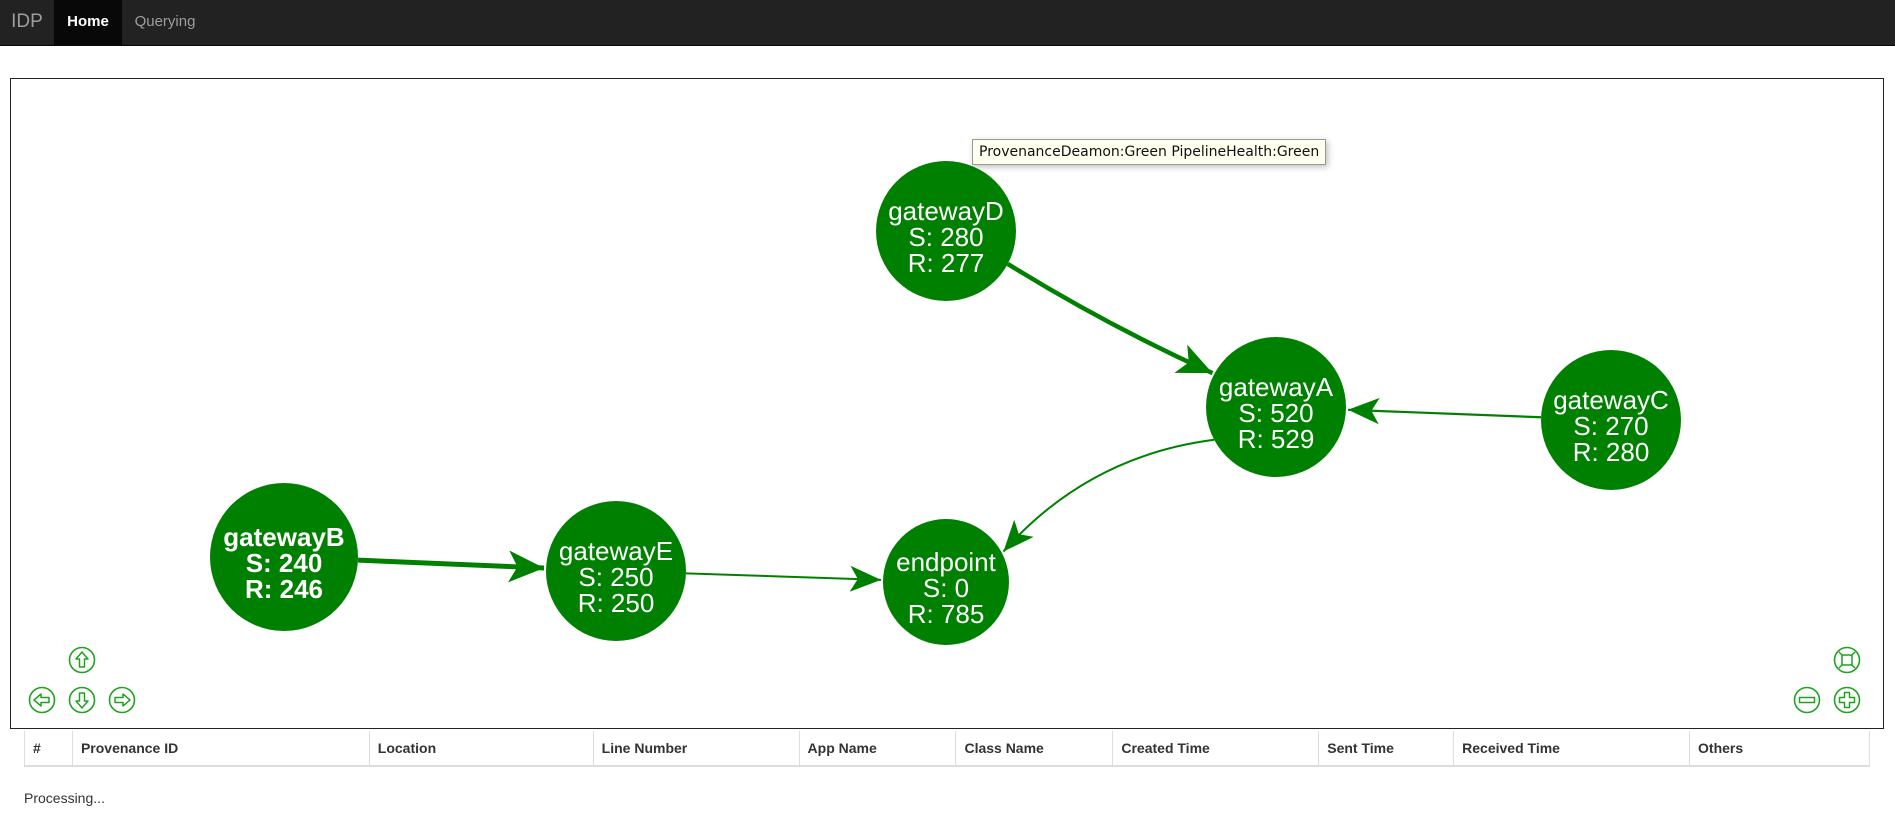 This screenshot has width=1895, height=829. I want to click on node-label-gatewayC-received: R: 280, so click(1611, 452).